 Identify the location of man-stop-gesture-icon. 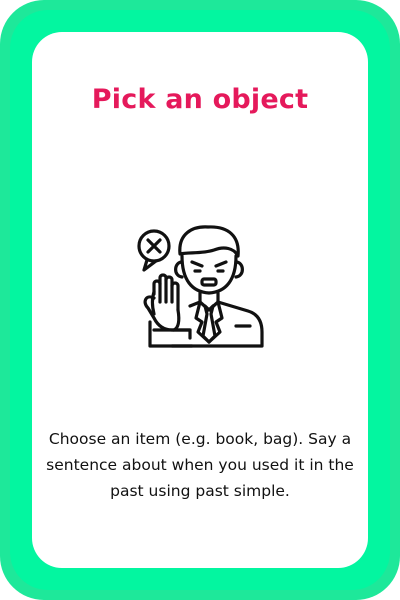
(202, 281).